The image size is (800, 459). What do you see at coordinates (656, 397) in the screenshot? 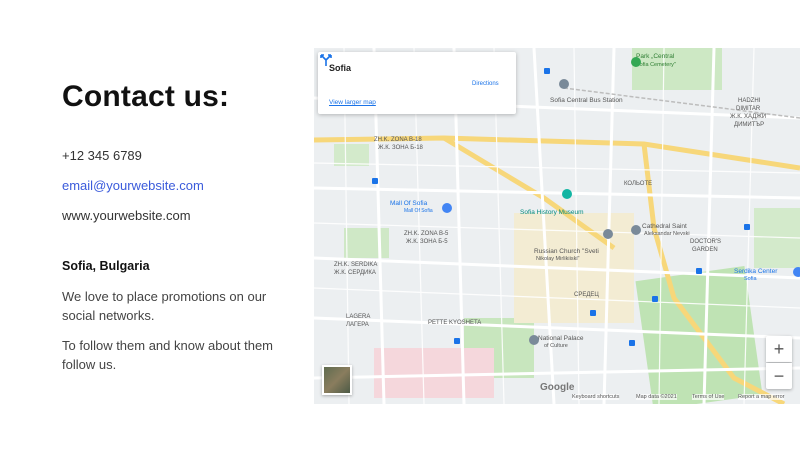
I see `map-data-text: Map data ©2021` at bounding box center [656, 397].